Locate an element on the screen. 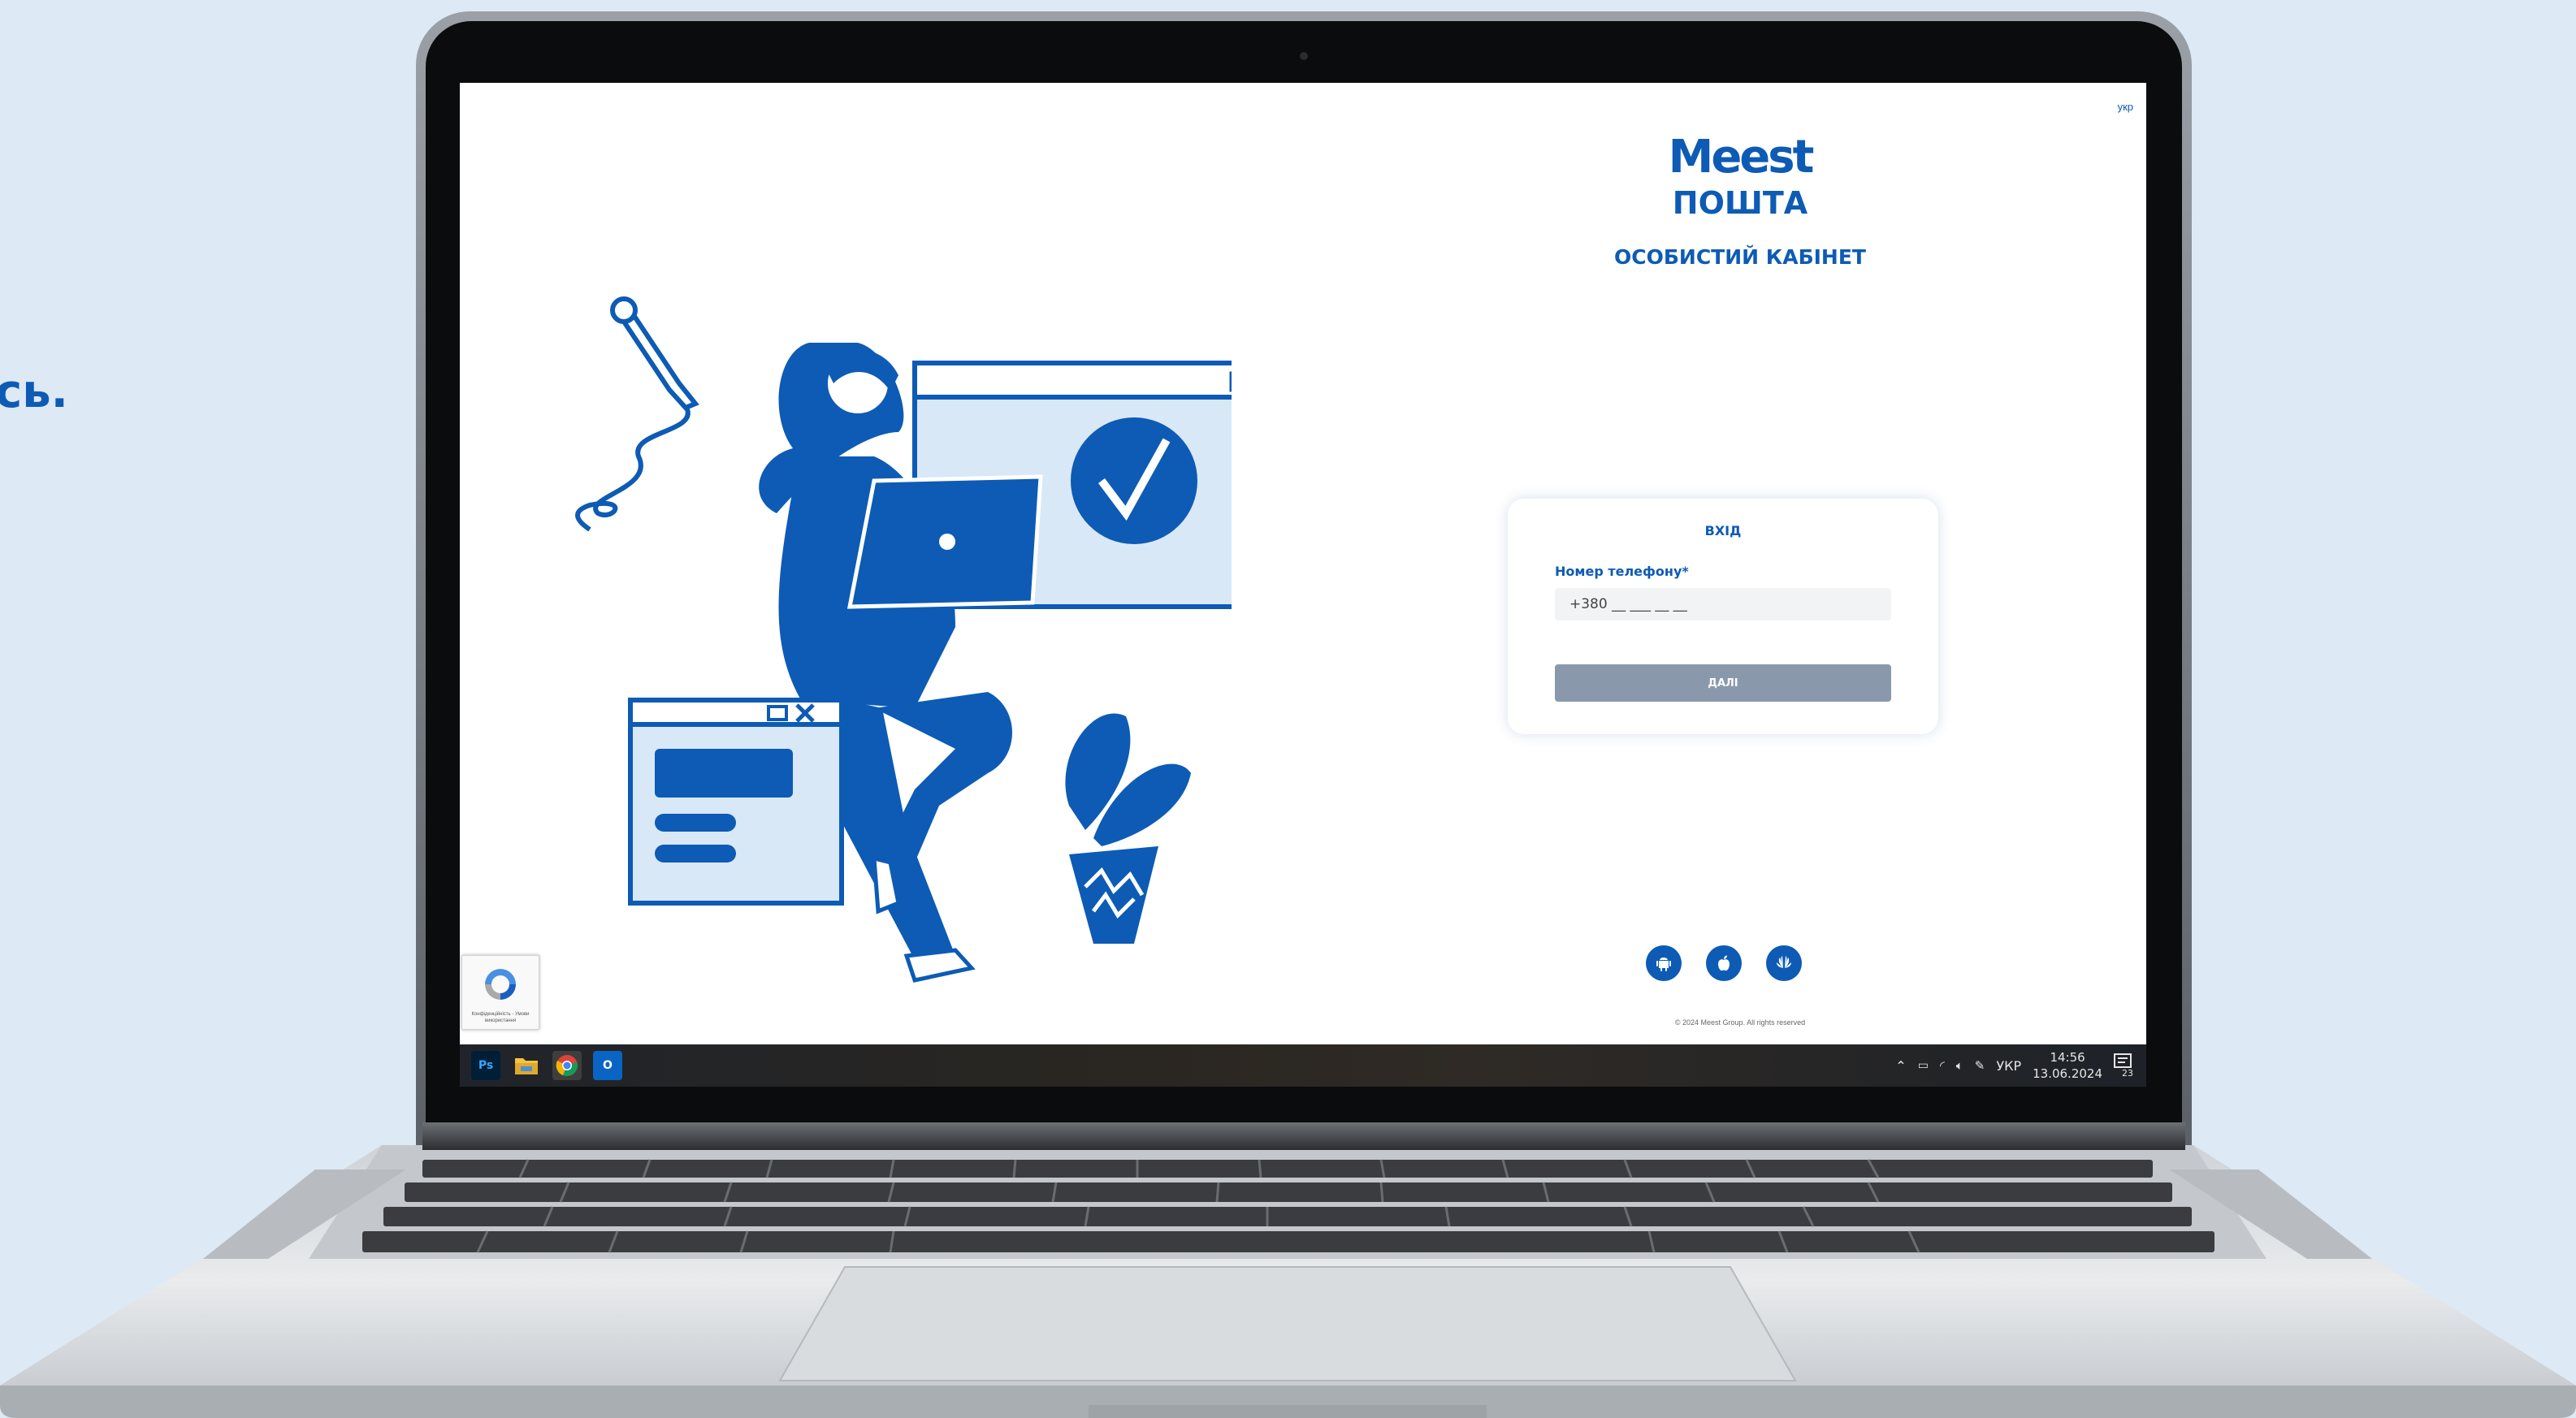  required-mark: * is located at coordinates (1685, 571).